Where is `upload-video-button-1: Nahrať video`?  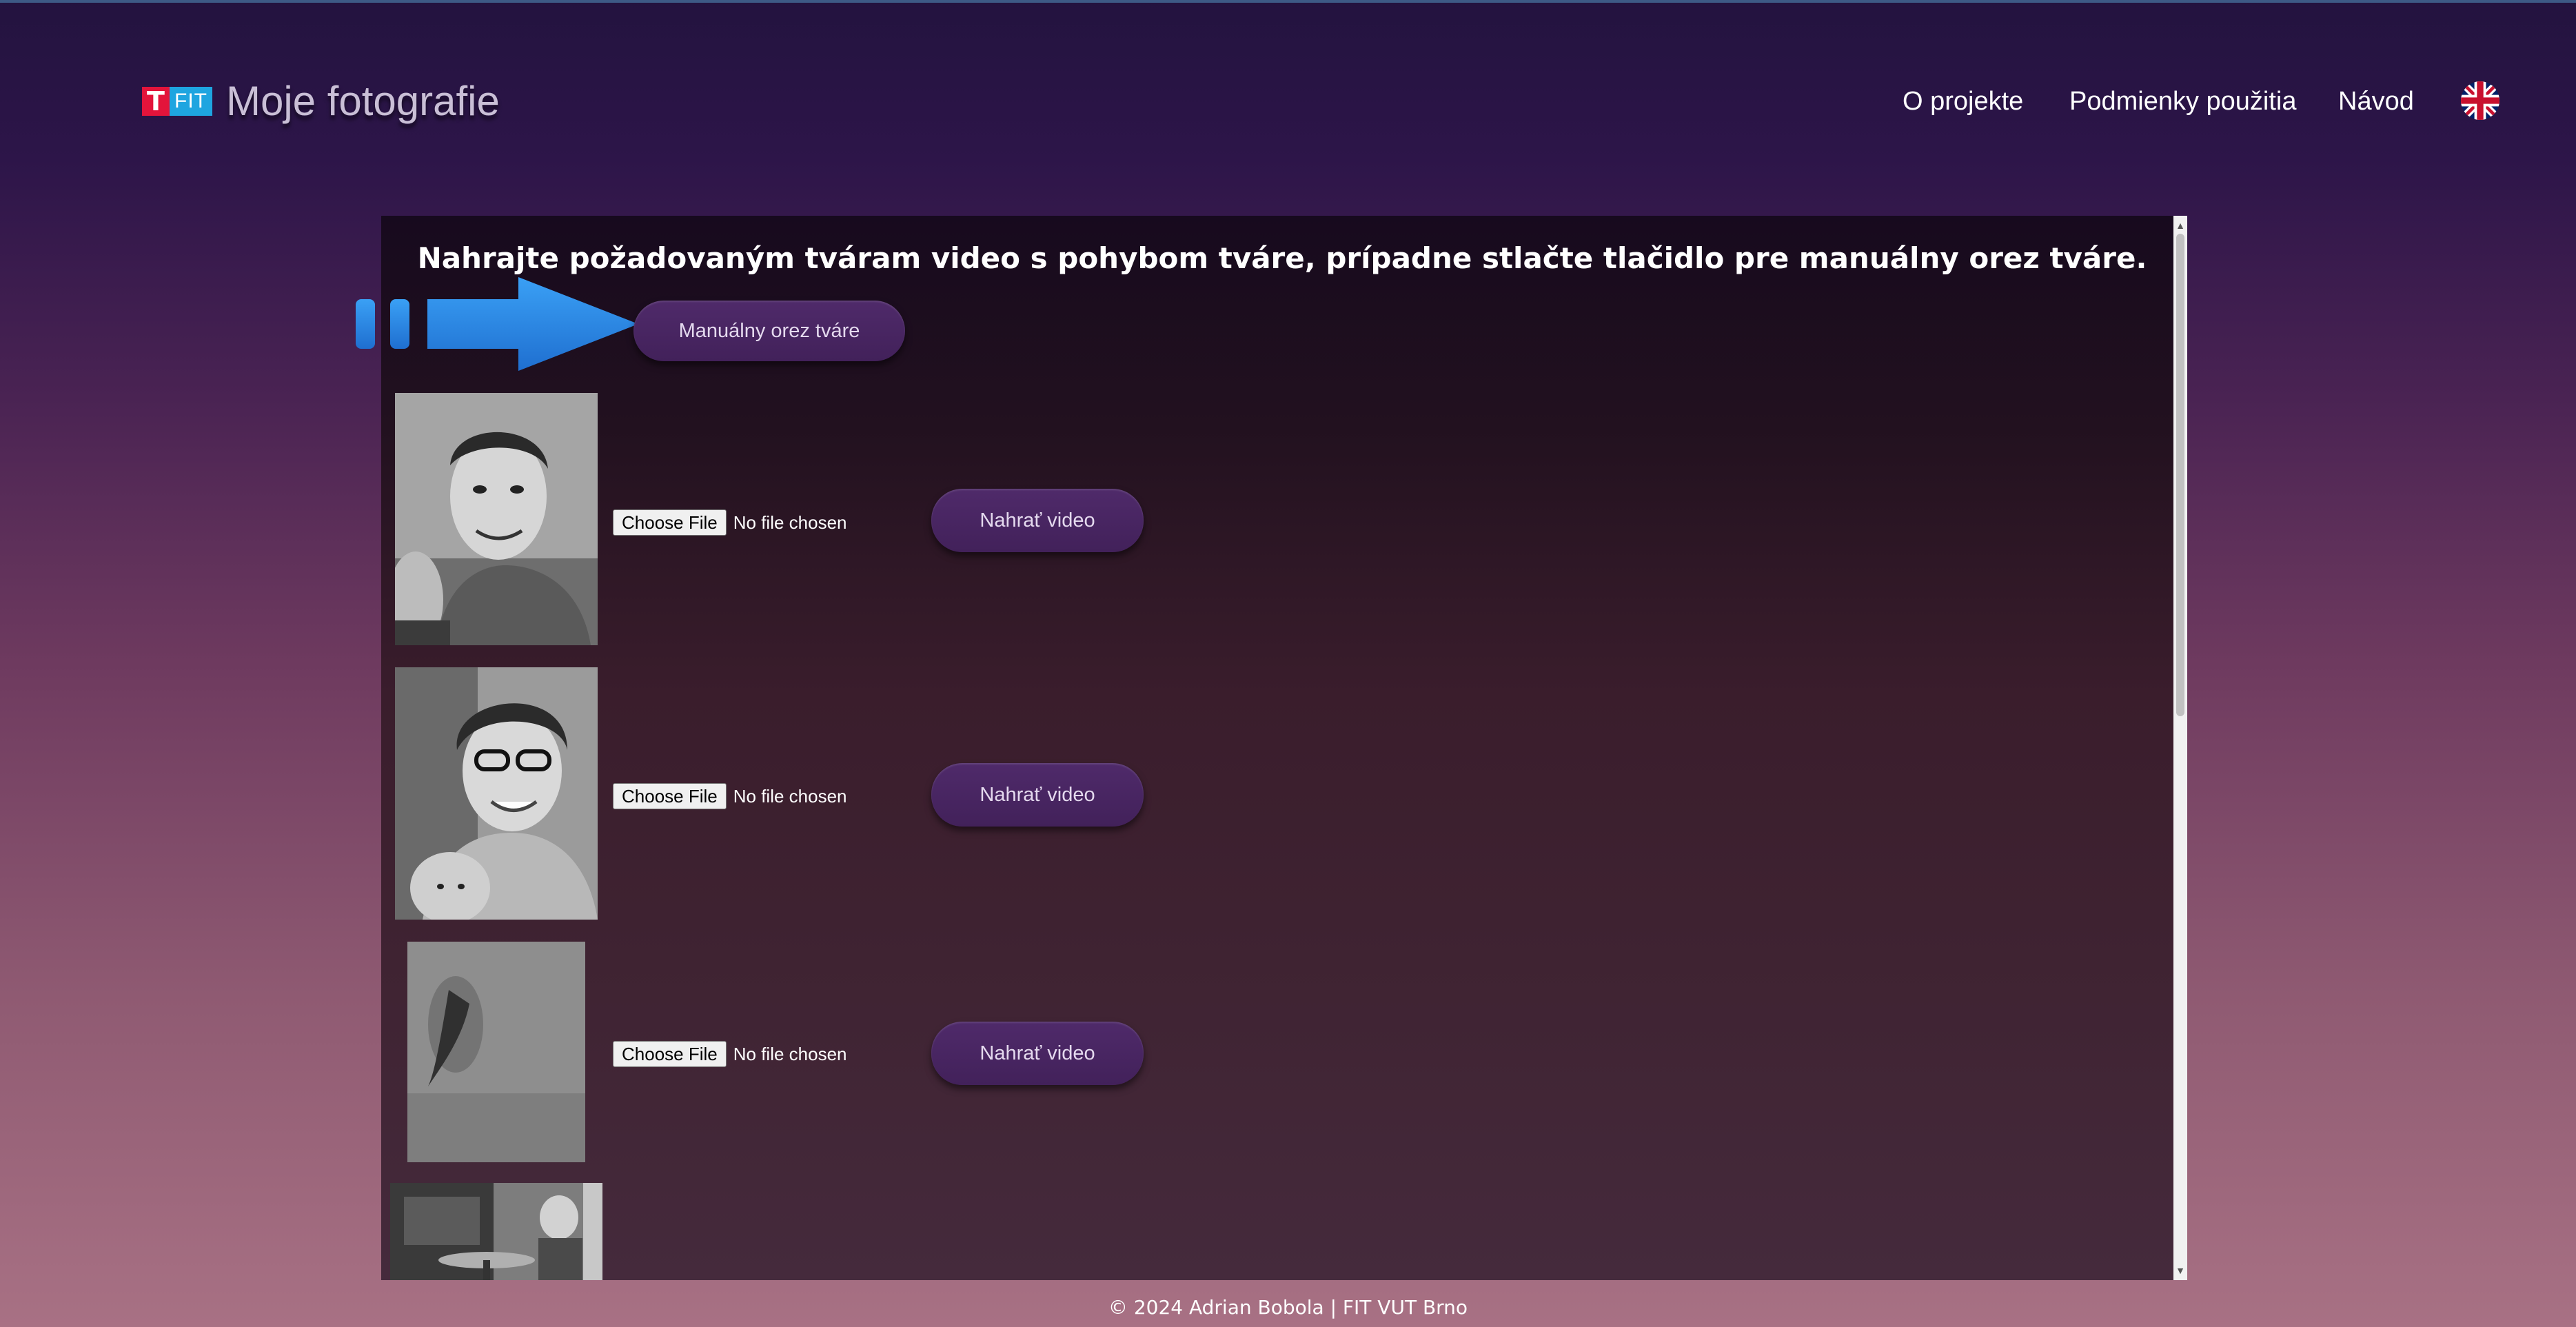
upload-video-button-1: Nahrať video is located at coordinates (1037, 520).